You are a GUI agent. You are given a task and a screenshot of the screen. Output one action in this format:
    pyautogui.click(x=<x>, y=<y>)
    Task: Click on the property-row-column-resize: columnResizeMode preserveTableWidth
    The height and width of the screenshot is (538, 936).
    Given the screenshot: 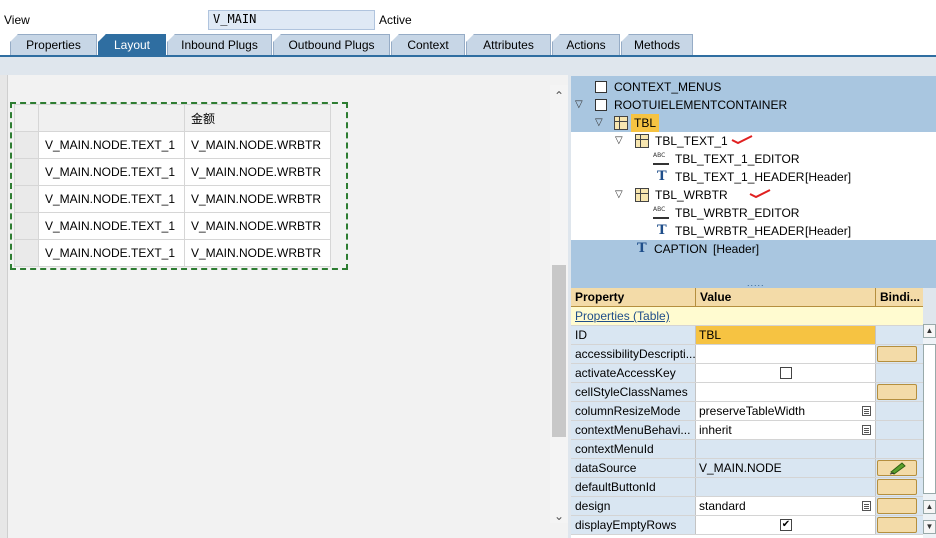 What is the action you would take?
    pyautogui.click(x=747, y=411)
    